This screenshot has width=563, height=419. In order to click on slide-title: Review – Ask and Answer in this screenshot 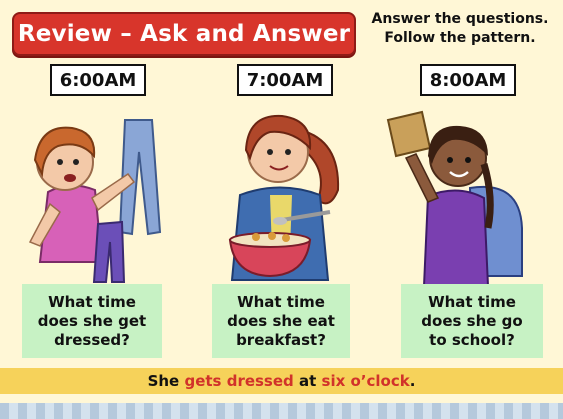, I will do `click(184, 34)`.